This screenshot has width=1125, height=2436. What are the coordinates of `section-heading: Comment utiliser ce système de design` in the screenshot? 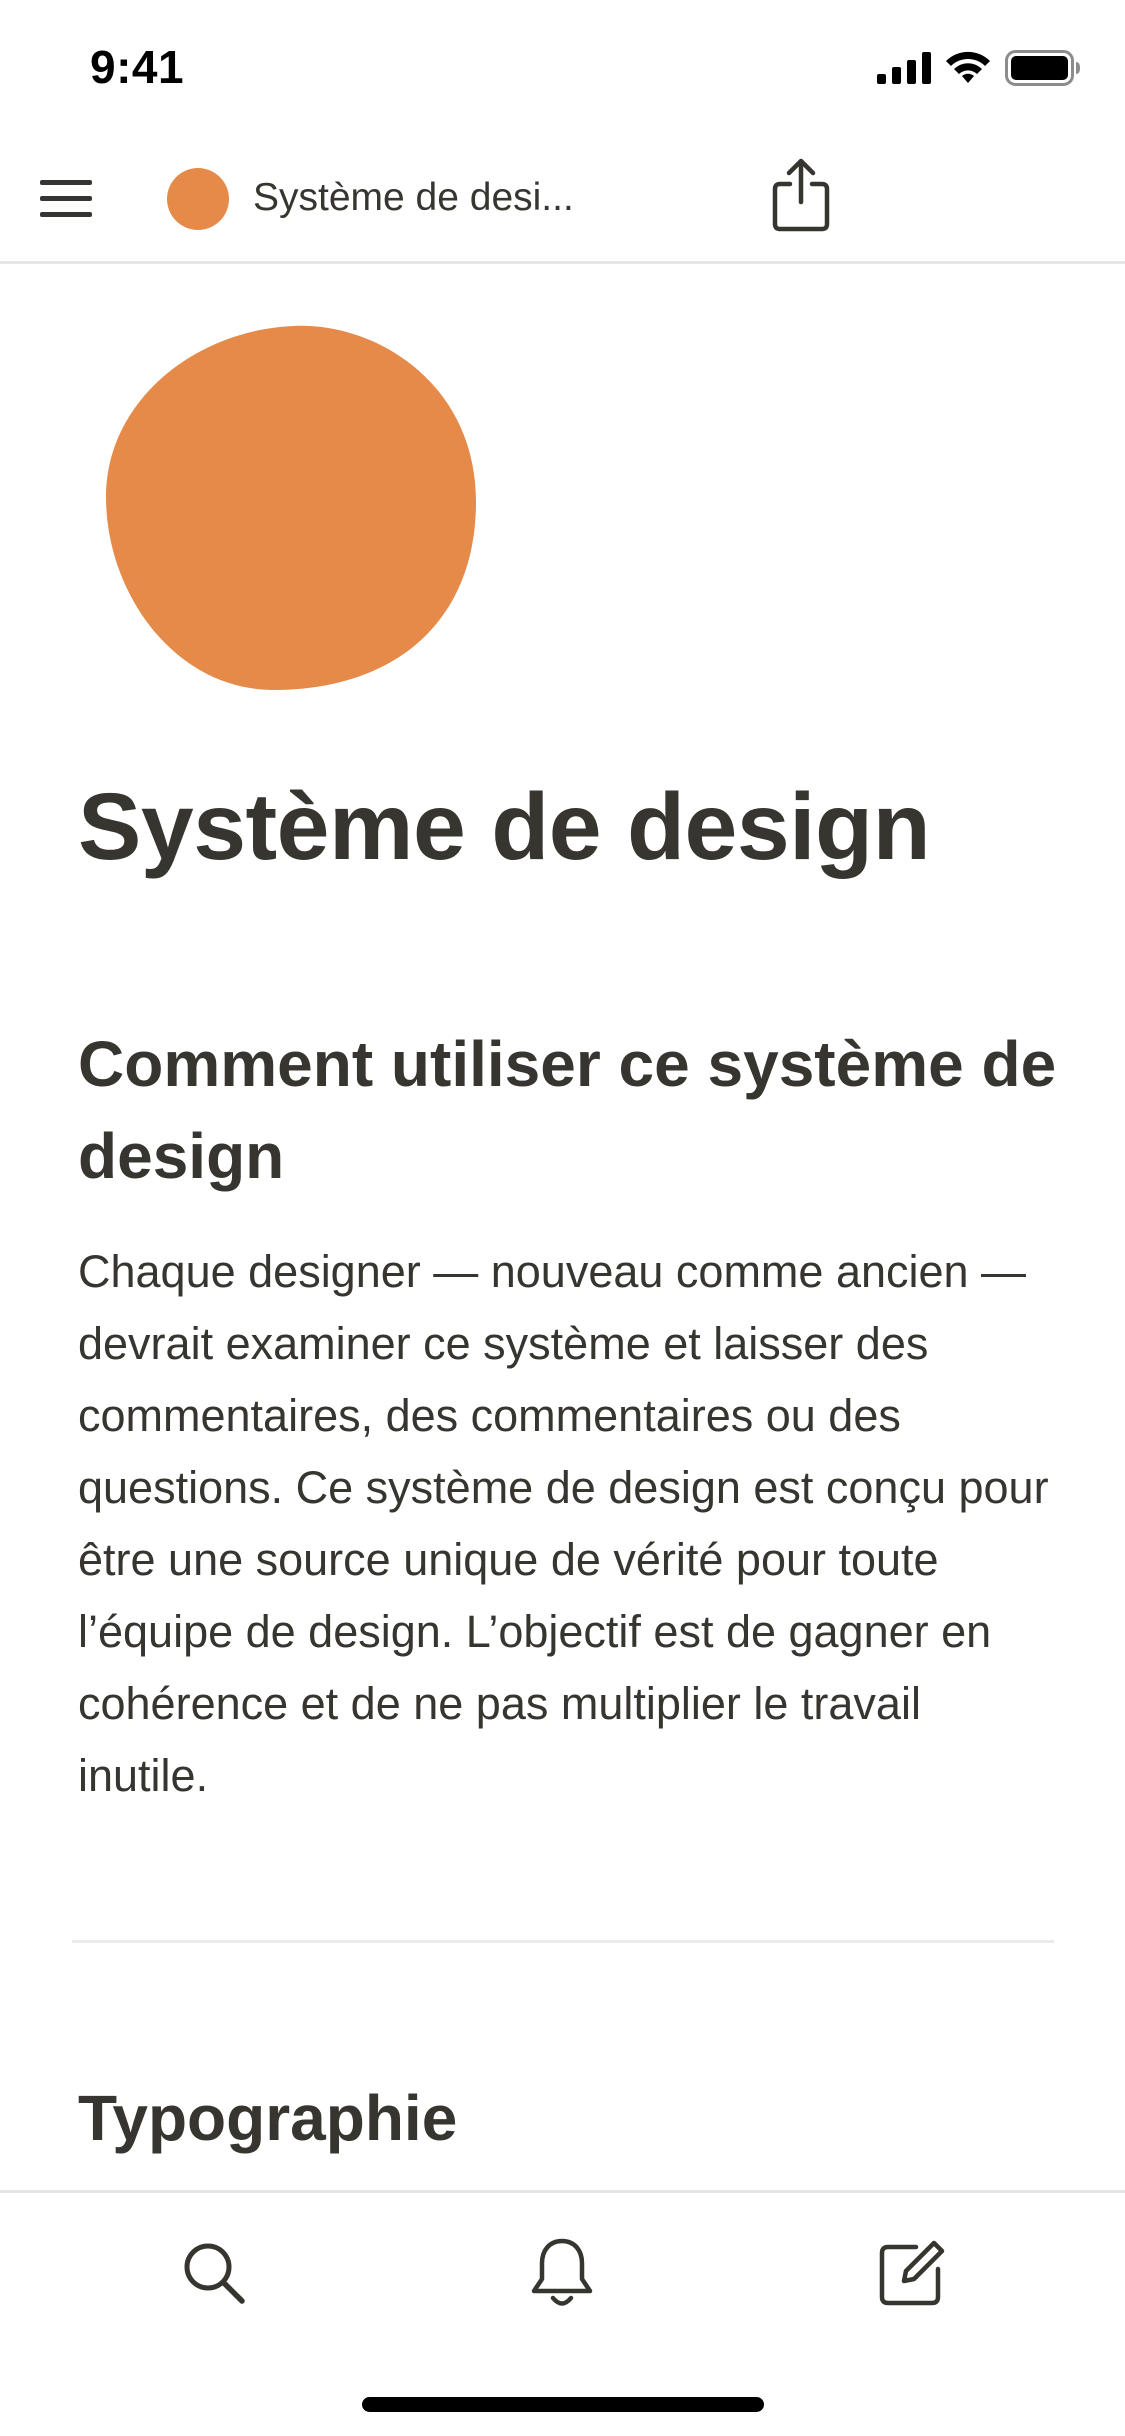 It's located at (567, 1110).